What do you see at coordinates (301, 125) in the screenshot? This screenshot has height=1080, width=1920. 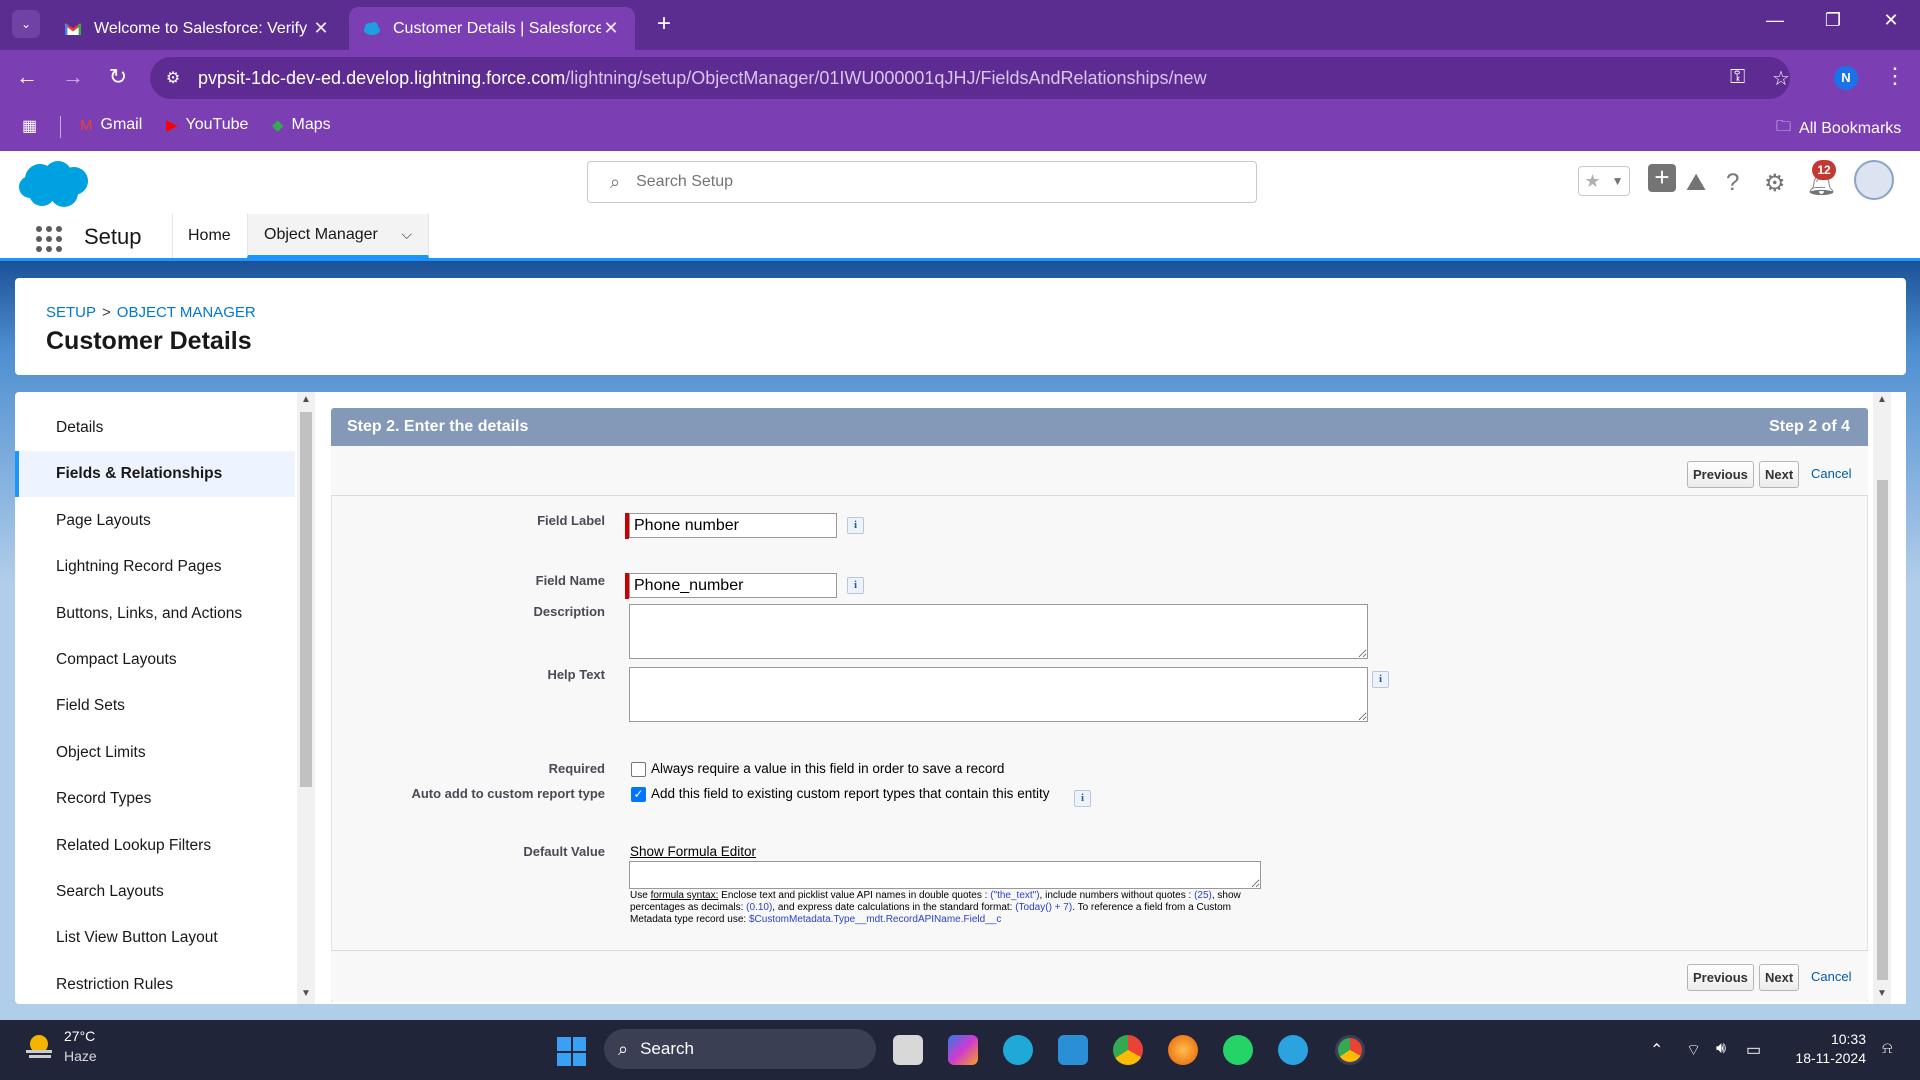 I see `bookmark-maps: ◆ Maps` at bounding box center [301, 125].